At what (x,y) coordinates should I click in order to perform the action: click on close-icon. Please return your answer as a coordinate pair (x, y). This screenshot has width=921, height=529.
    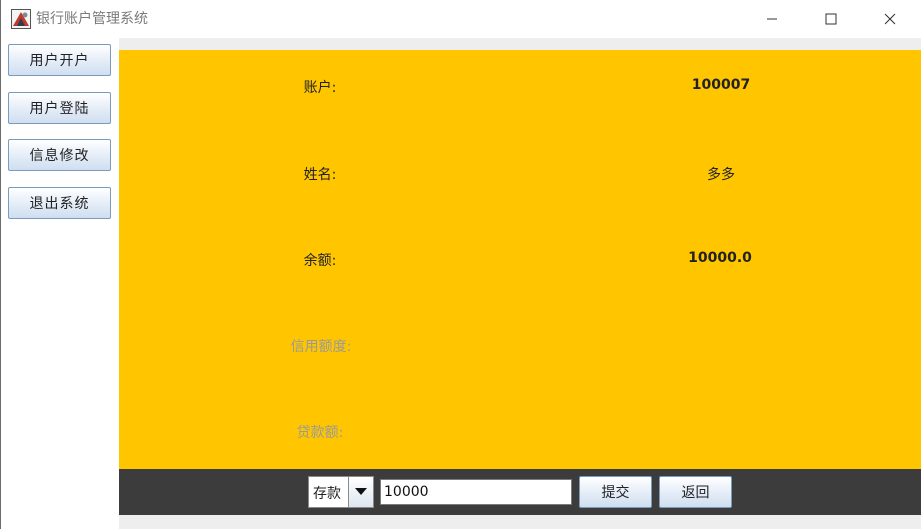
    Looking at the image, I should click on (890, 19).